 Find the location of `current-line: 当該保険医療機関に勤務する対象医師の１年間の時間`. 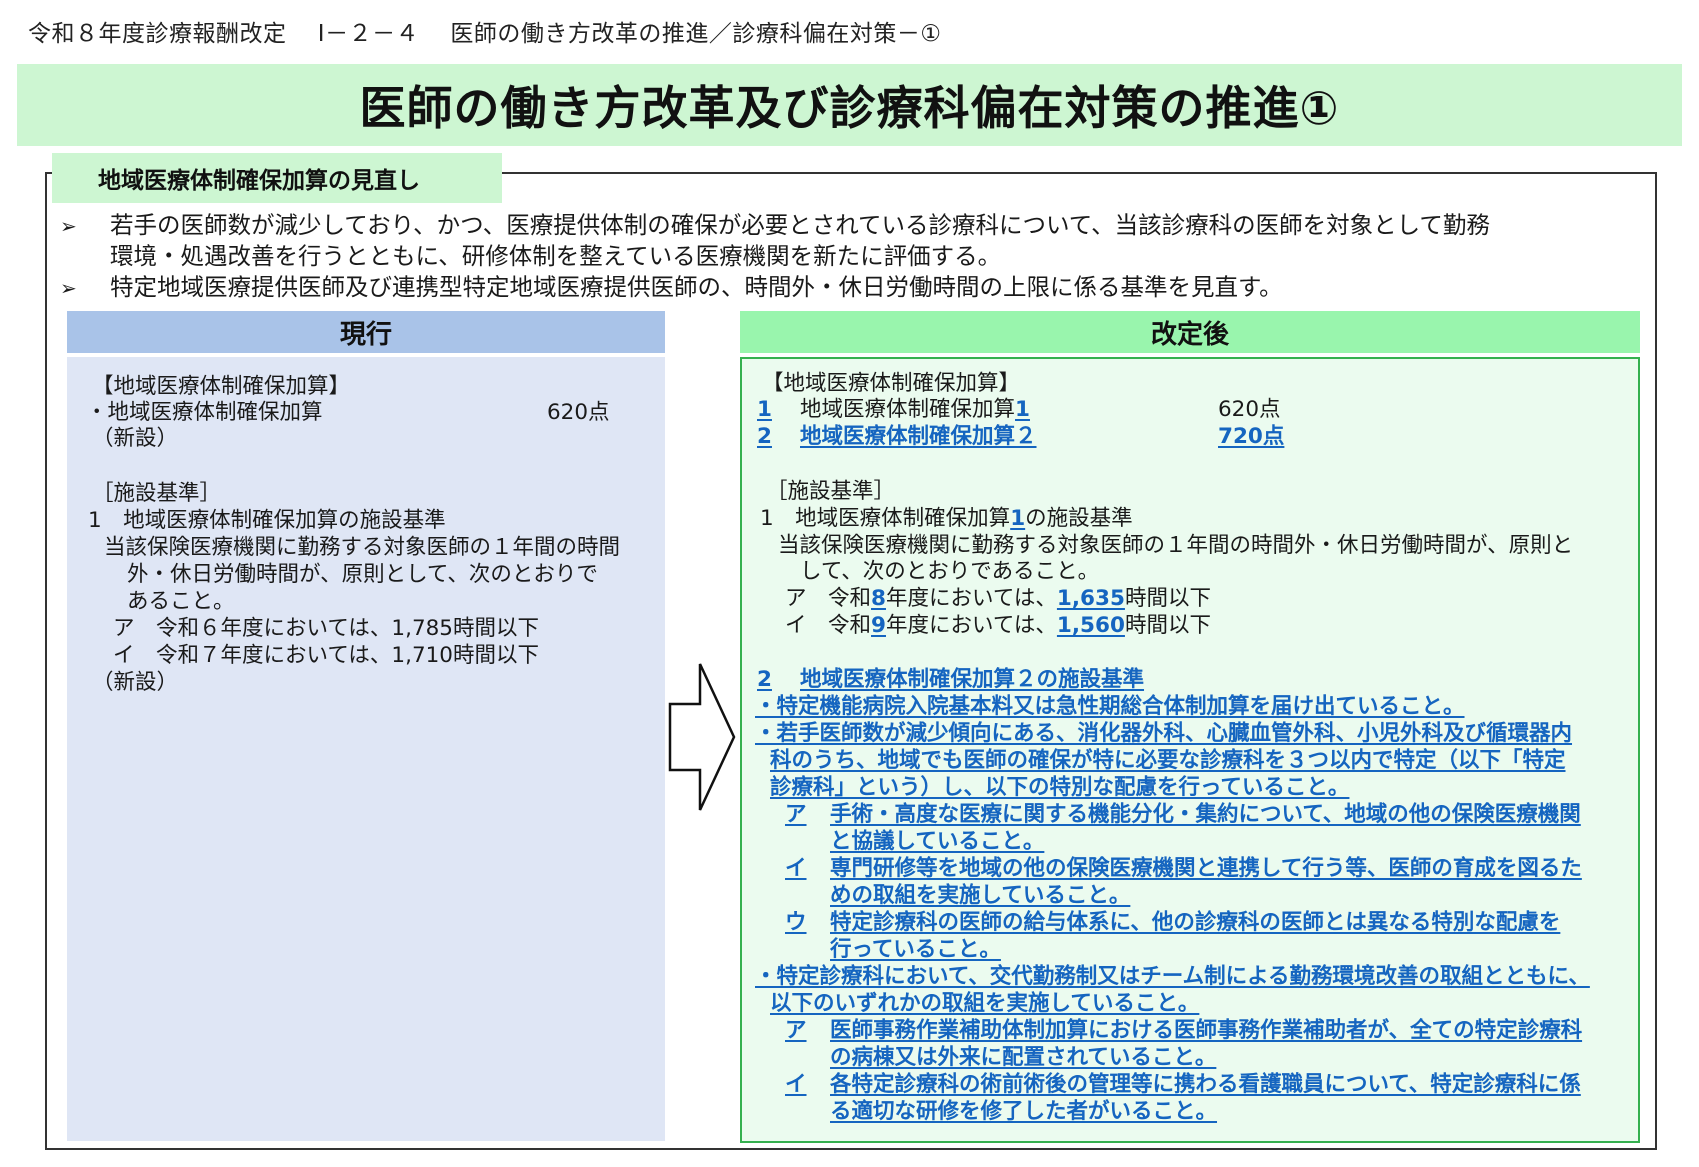

current-line: 当該保険医療機関に勤務する対象医師の１年間の時間 is located at coordinates (362, 547).